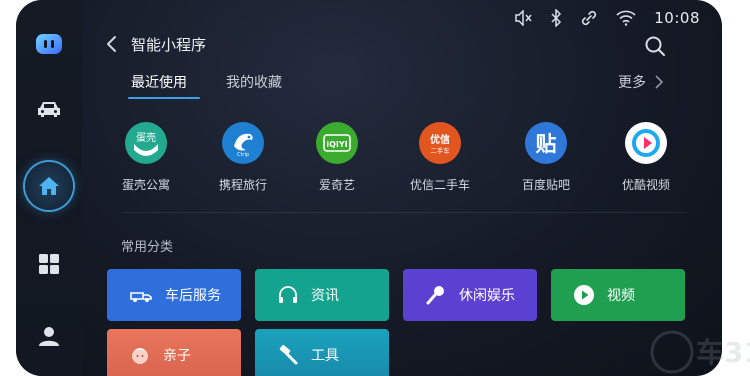  Describe the element at coordinates (646, 143) in the screenshot. I see `youku-icon` at that location.